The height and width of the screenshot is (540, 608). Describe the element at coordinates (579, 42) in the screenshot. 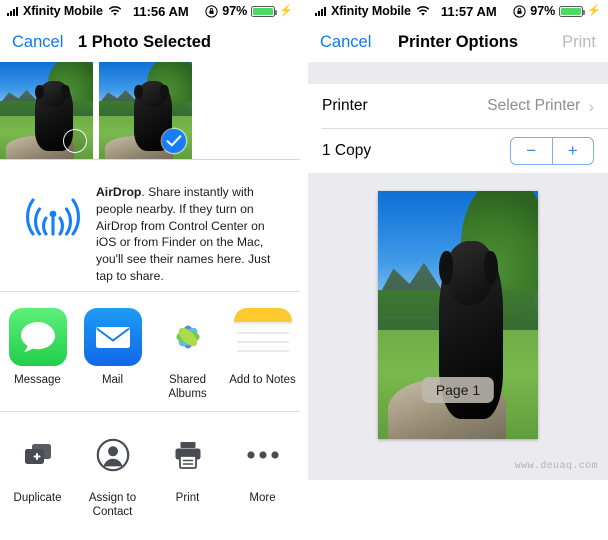

I see `print-button: Print` at that location.